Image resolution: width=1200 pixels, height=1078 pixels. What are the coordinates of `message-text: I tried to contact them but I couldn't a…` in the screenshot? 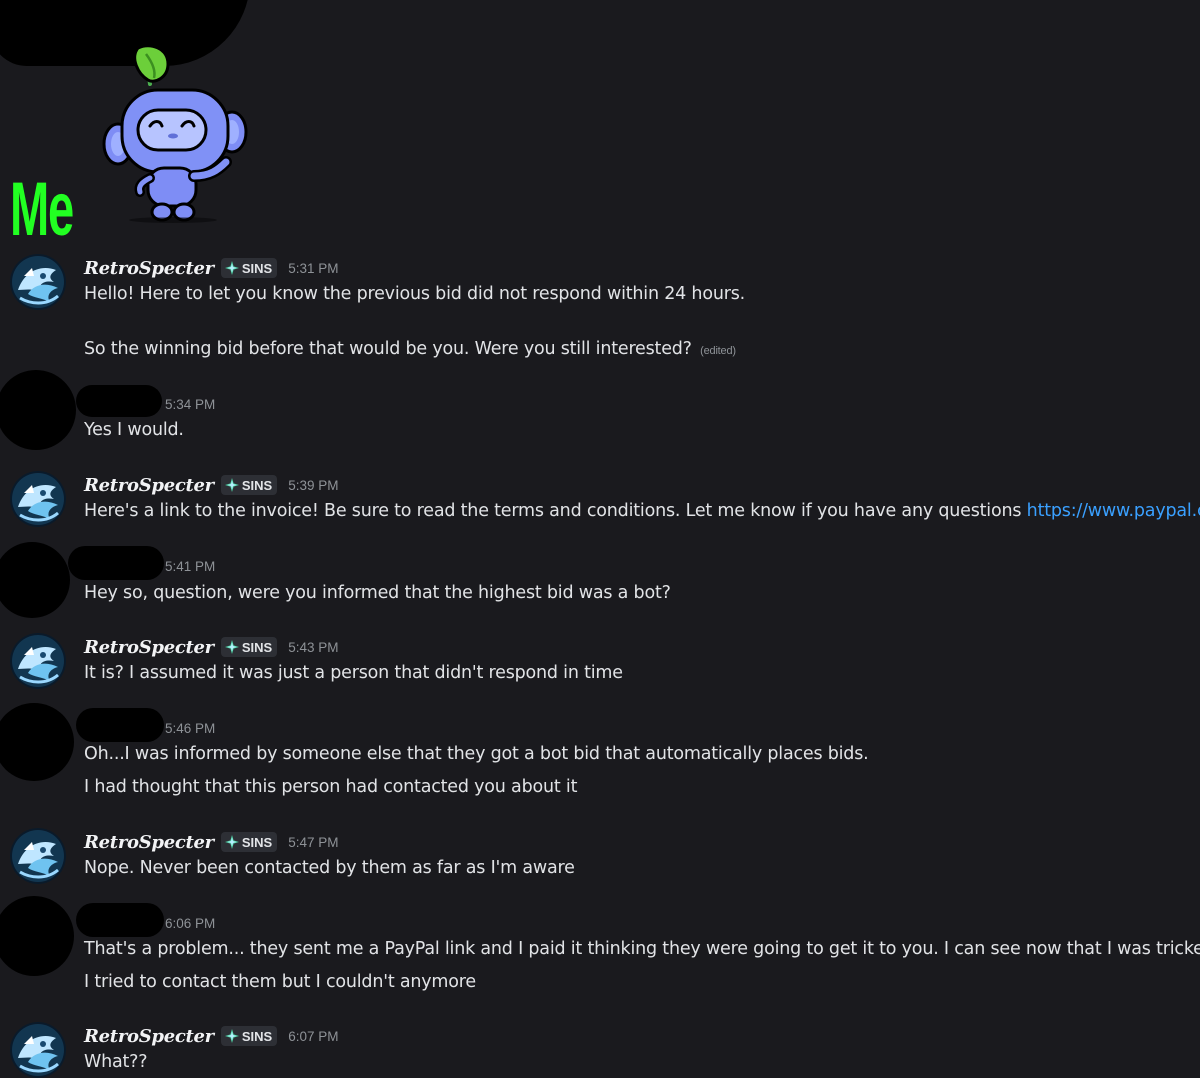 It's located at (280, 982).